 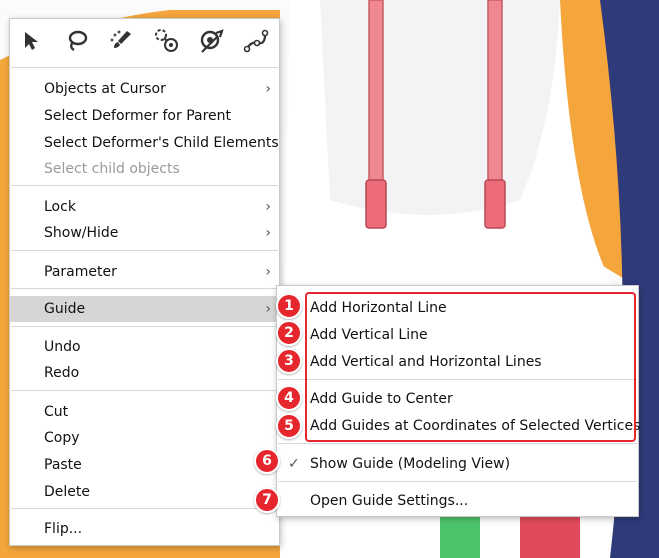 I want to click on menu-item-copy: Copy, so click(x=144, y=438).